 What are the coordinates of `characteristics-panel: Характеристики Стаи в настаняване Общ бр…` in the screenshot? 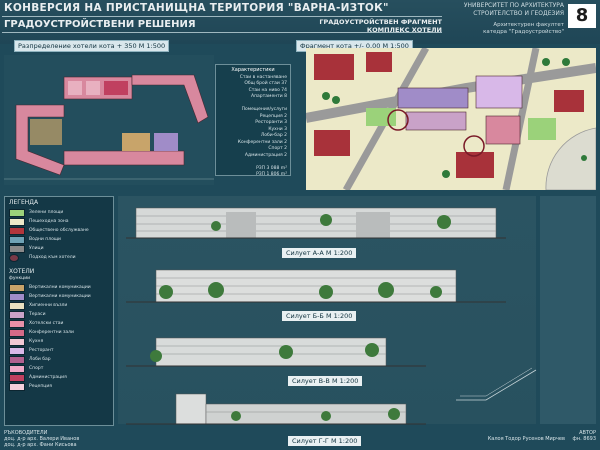 It's located at (253, 120).